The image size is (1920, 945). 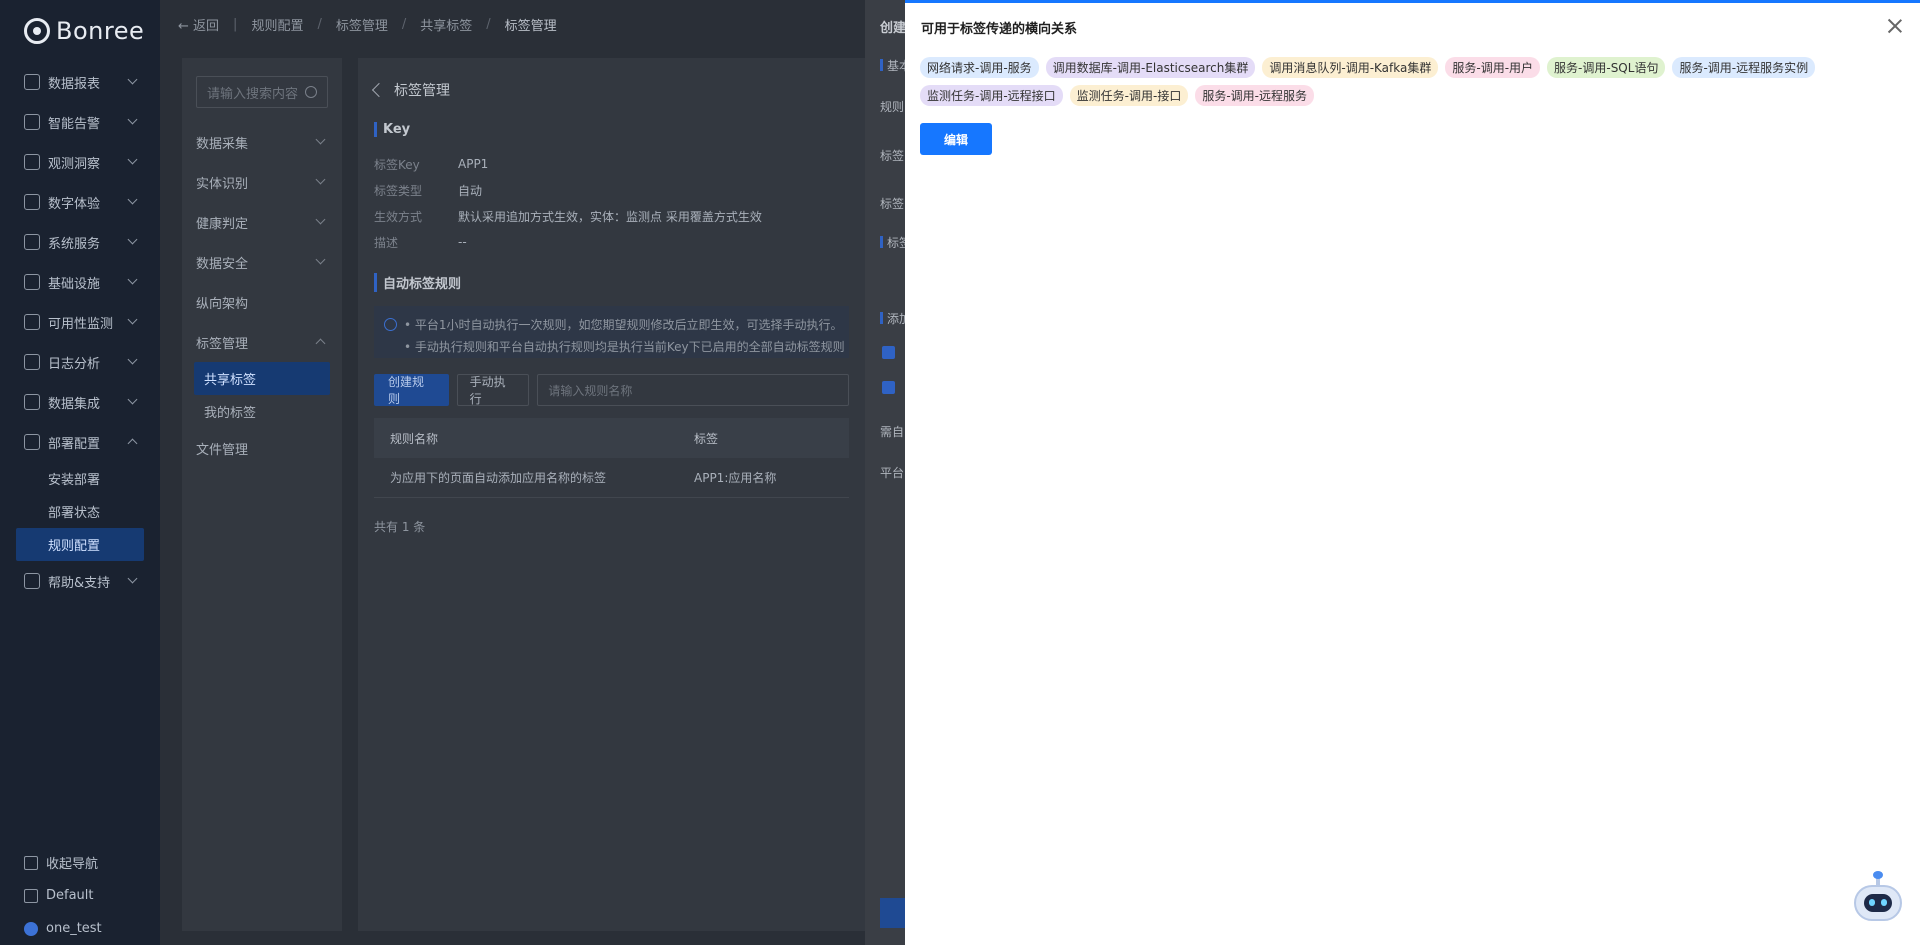 I want to click on back-link: ← 返回, so click(x=198, y=24).